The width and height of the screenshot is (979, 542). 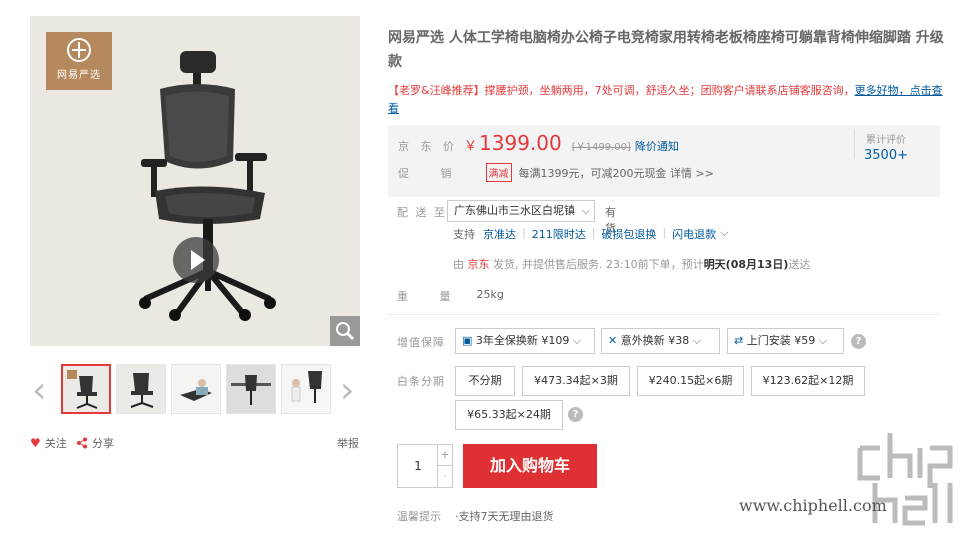 What do you see at coordinates (467, 340) in the screenshot?
I see `shield-icon: ▣` at bounding box center [467, 340].